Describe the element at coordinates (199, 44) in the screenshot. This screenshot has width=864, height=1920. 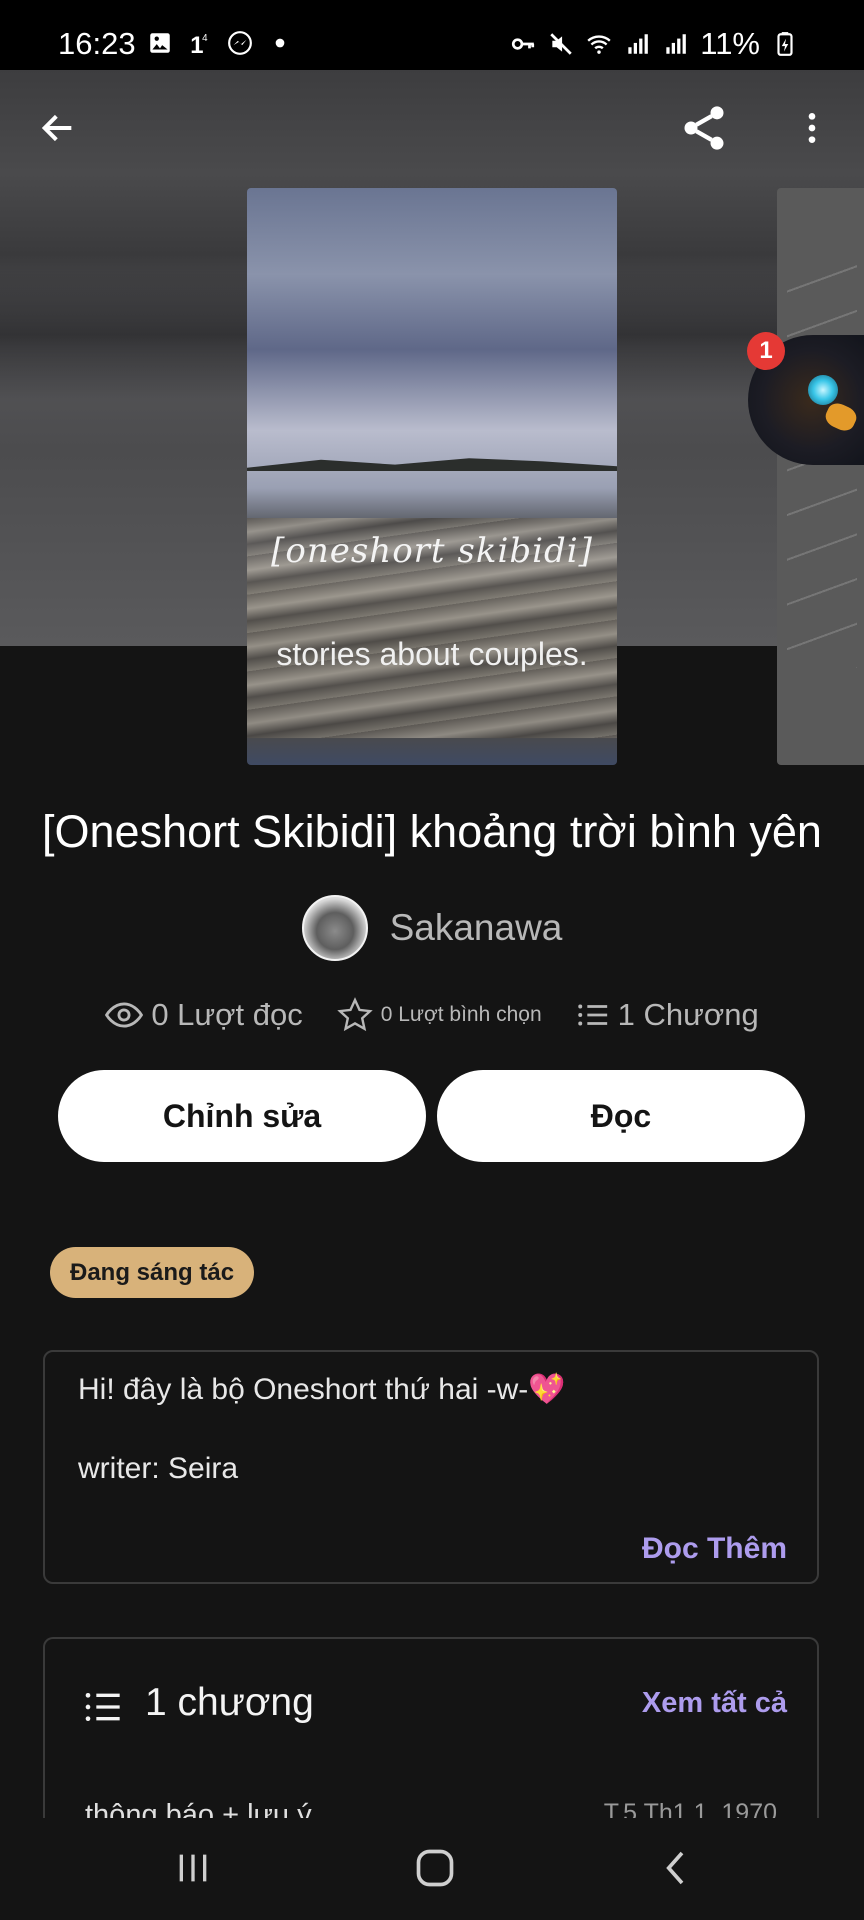
I see `notification-count-icon: 14` at that location.